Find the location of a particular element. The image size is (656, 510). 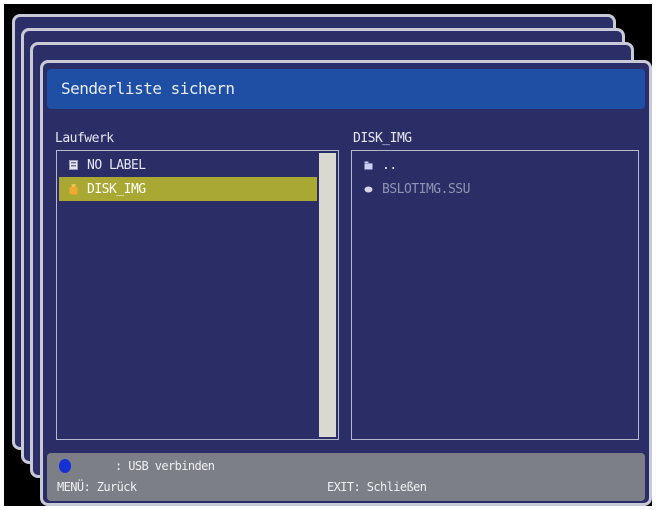

drive-item-label: DISK_IMG is located at coordinates (116, 189).